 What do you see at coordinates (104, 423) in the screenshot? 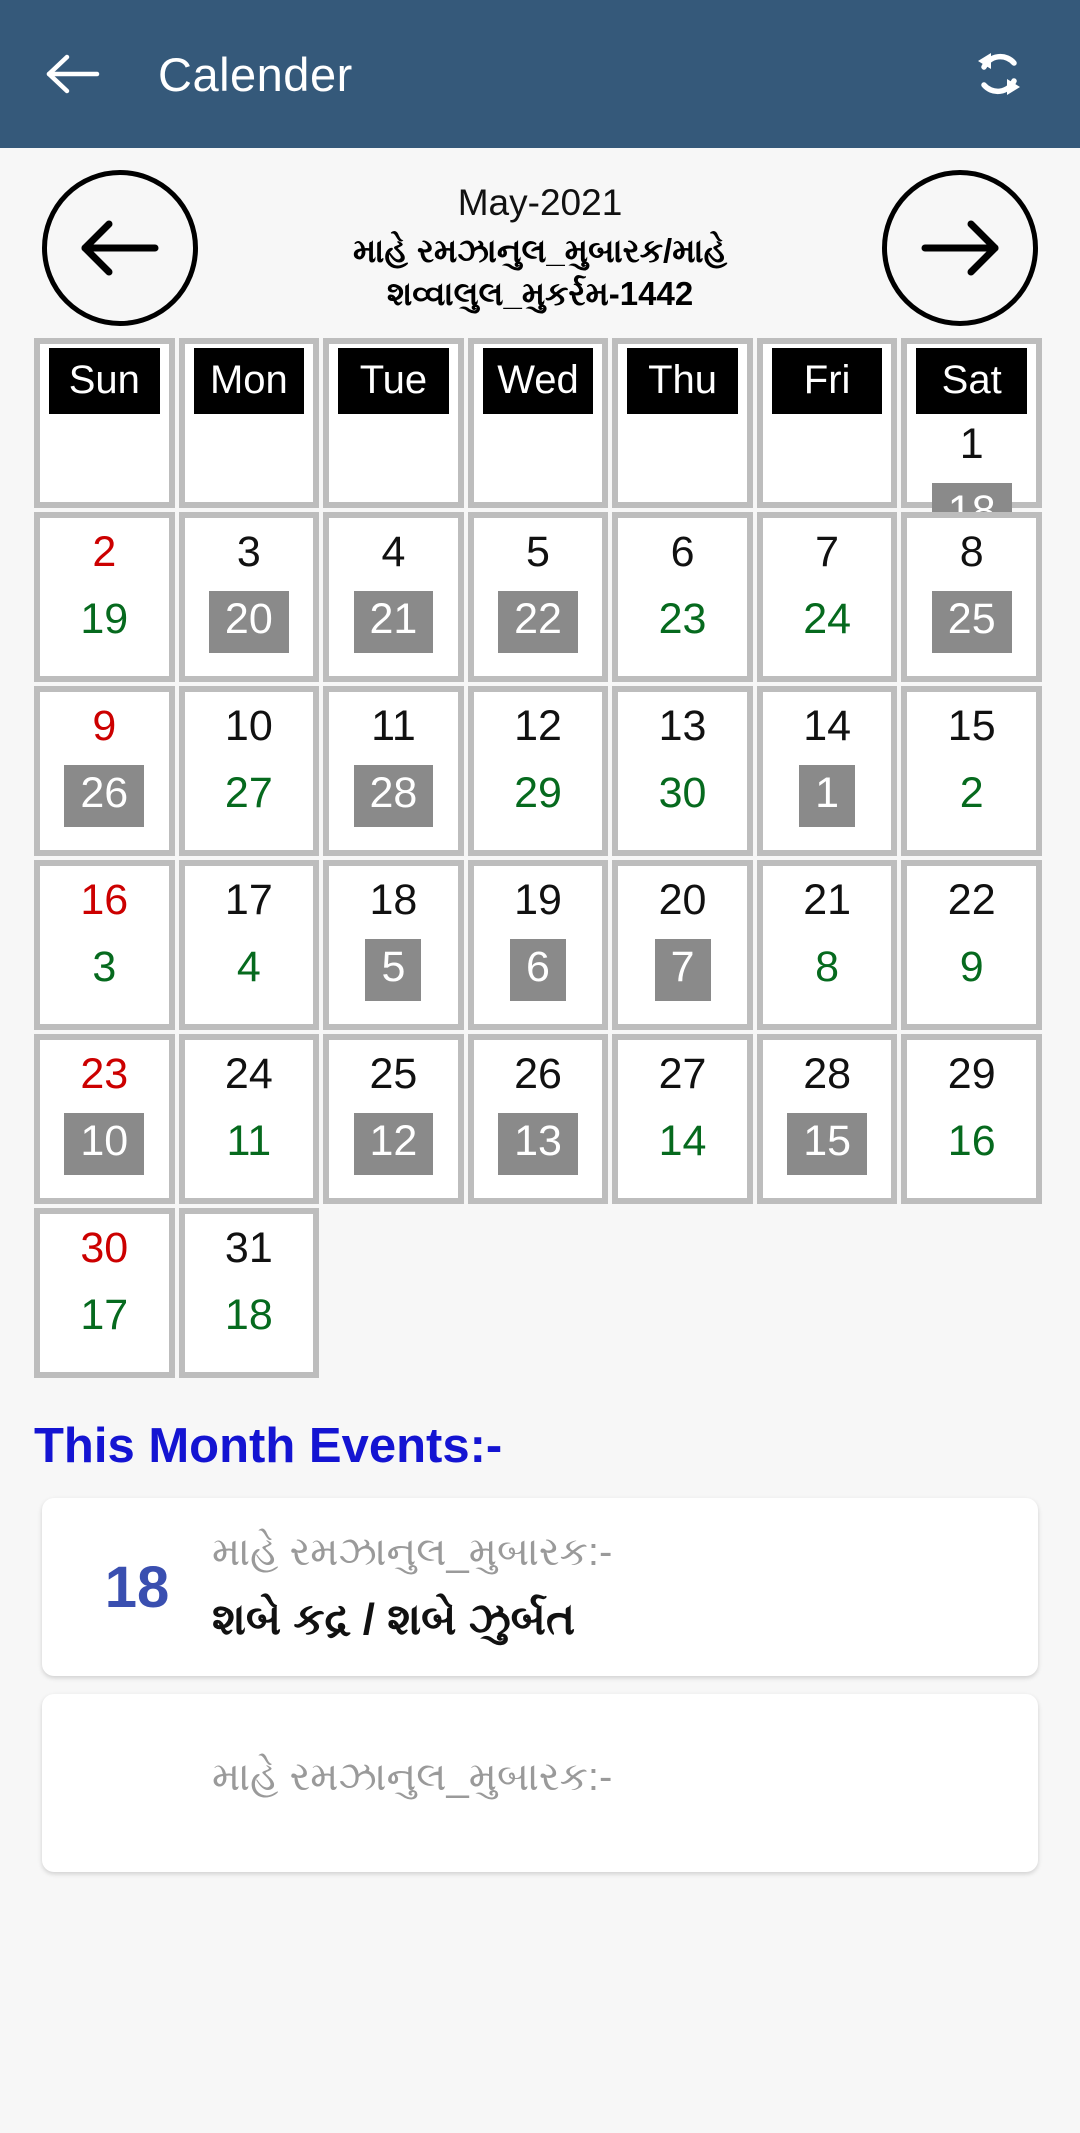
I see `calendar-cell: Sun` at bounding box center [104, 423].